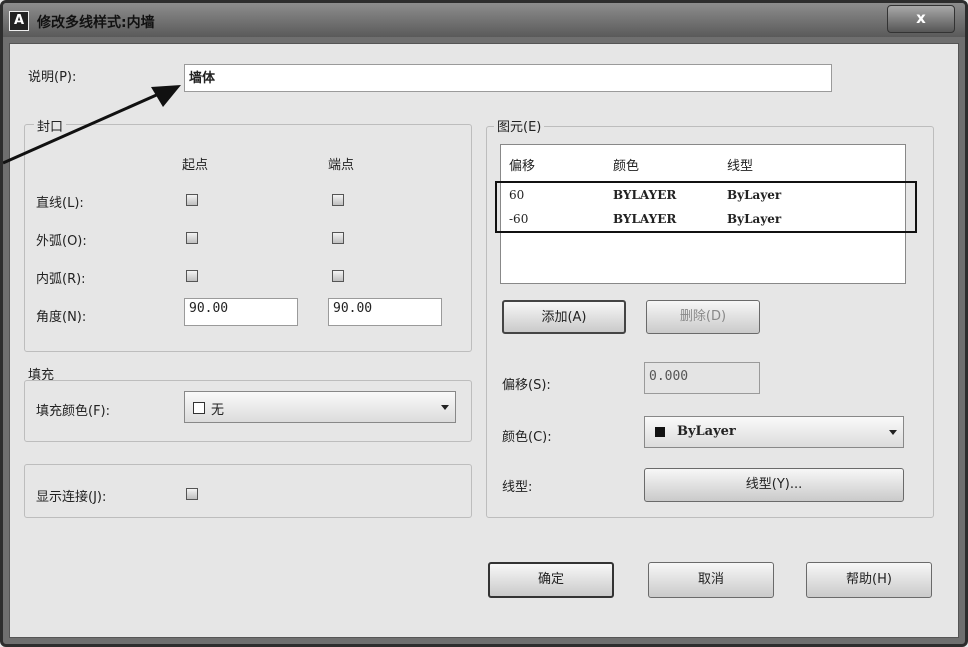 The height and width of the screenshot is (647, 968). Describe the element at coordinates (195, 165) in the screenshot. I see `caps-start-header: 起点` at that location.